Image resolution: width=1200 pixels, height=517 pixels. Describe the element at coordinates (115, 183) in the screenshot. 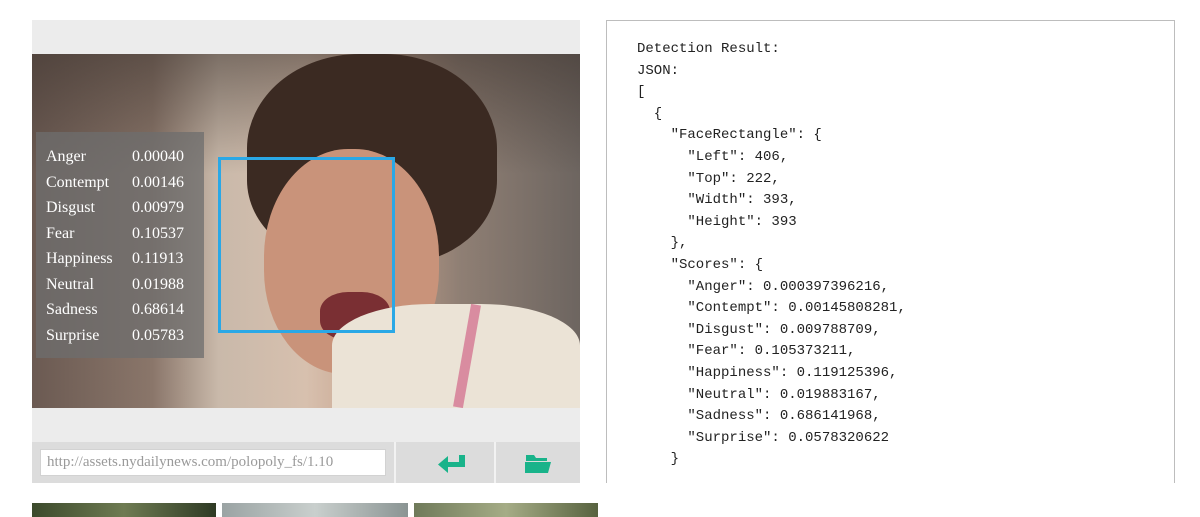

I see `score-row: Contempt 0.00146` at that location.